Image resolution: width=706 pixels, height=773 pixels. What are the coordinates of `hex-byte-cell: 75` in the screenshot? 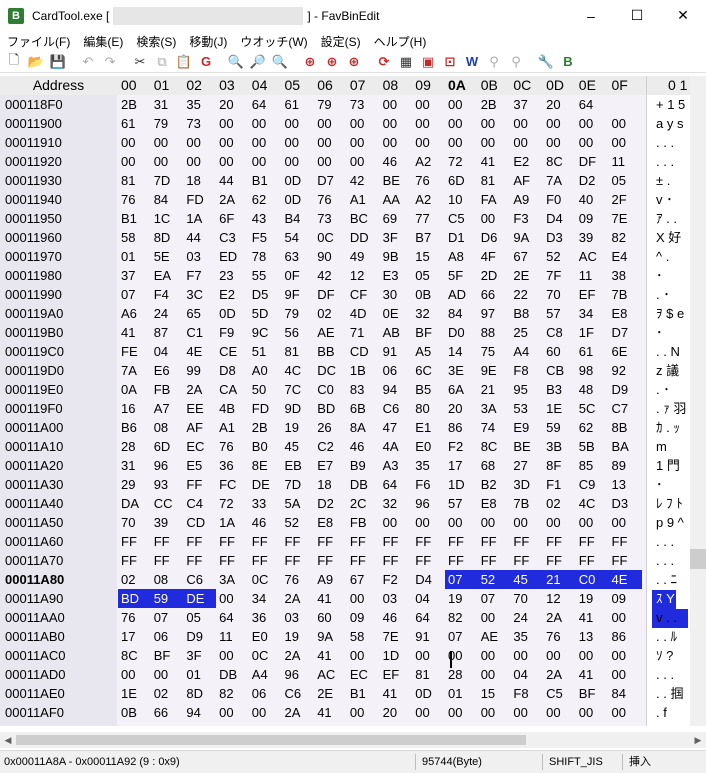 It's located at (494, 351).